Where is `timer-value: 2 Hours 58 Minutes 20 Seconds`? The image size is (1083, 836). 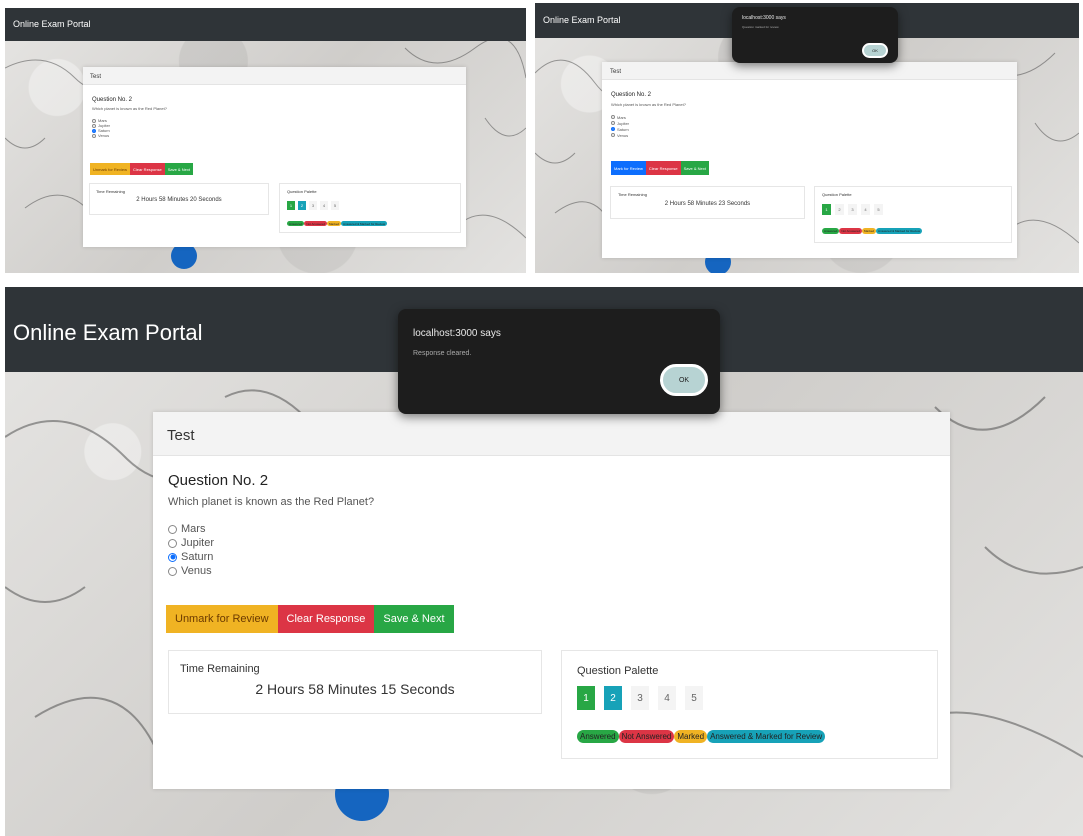 timer-value: 2 Hours 58 Minutes 20 Seconds is located at coordinates (179, 200).